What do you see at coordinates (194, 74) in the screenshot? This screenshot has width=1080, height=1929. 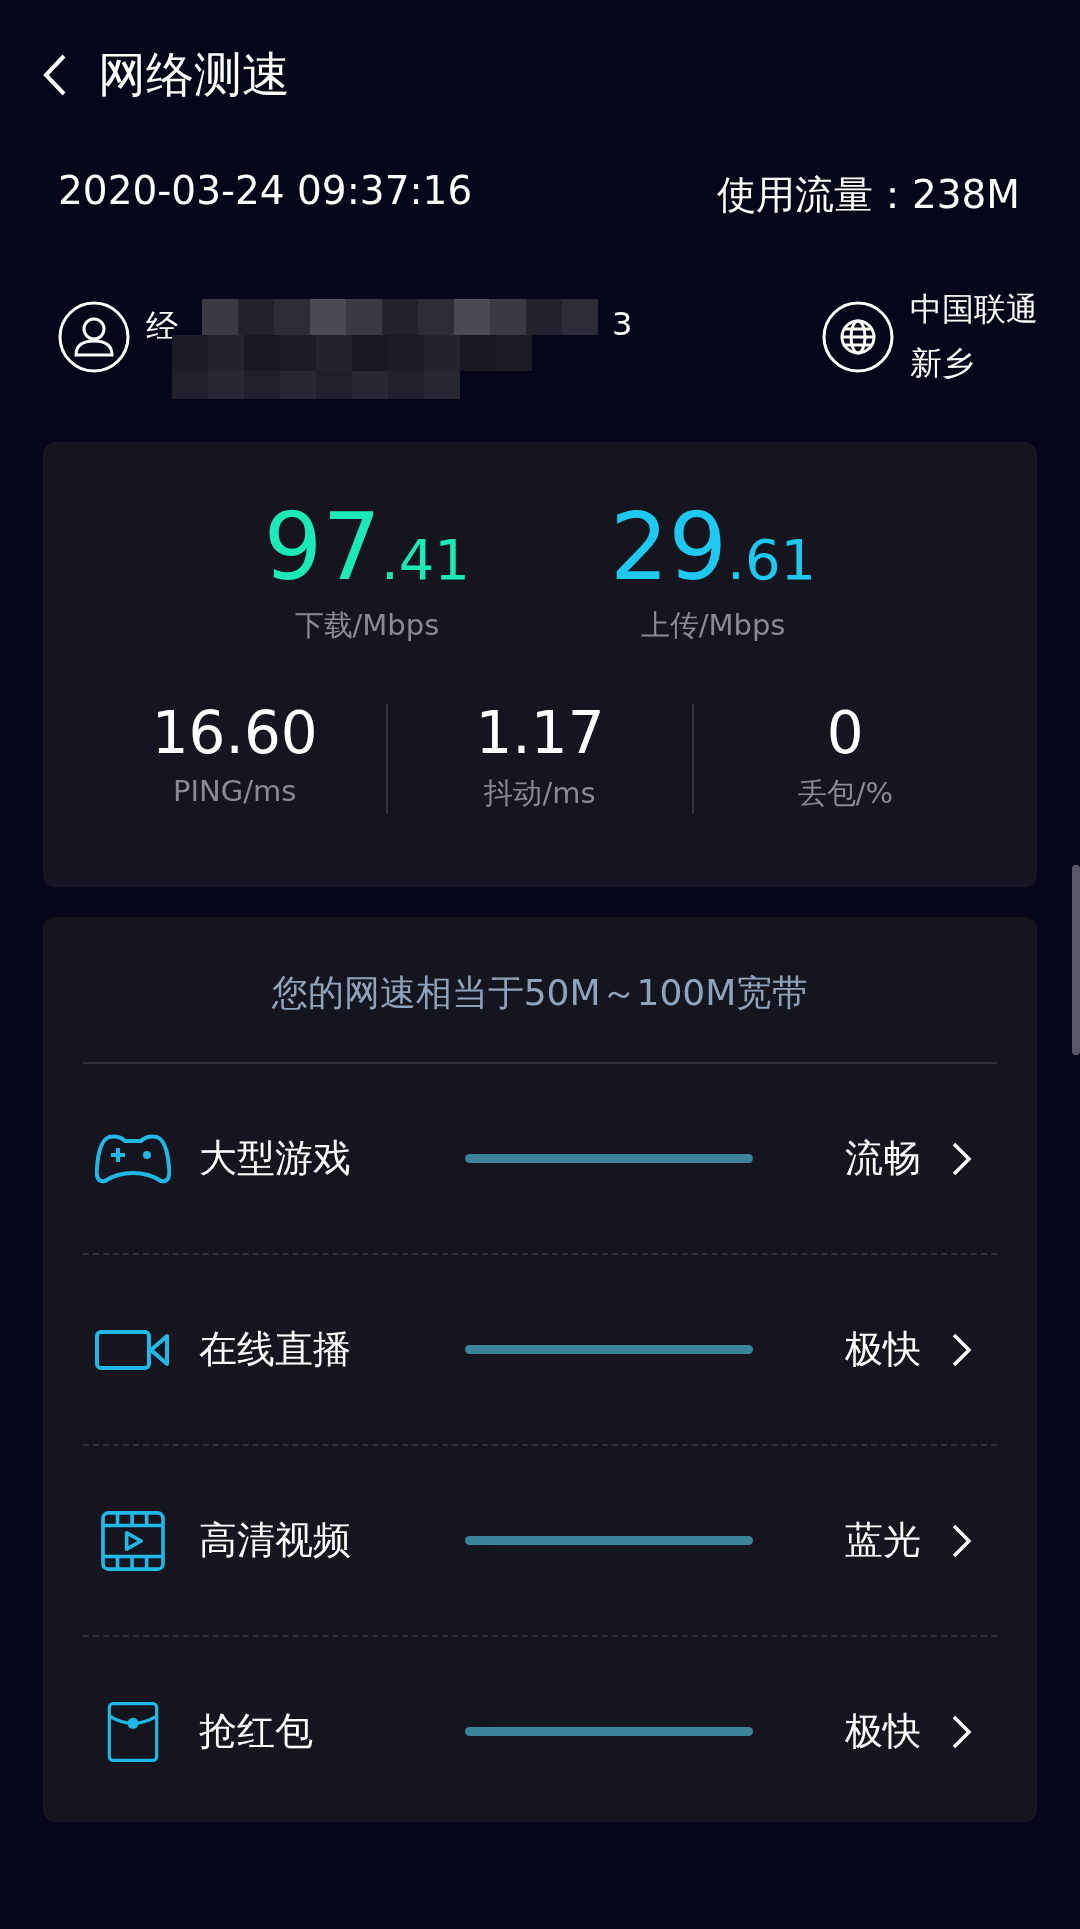 I see `page-title: 网络测速` at bounding box center [194, 74].